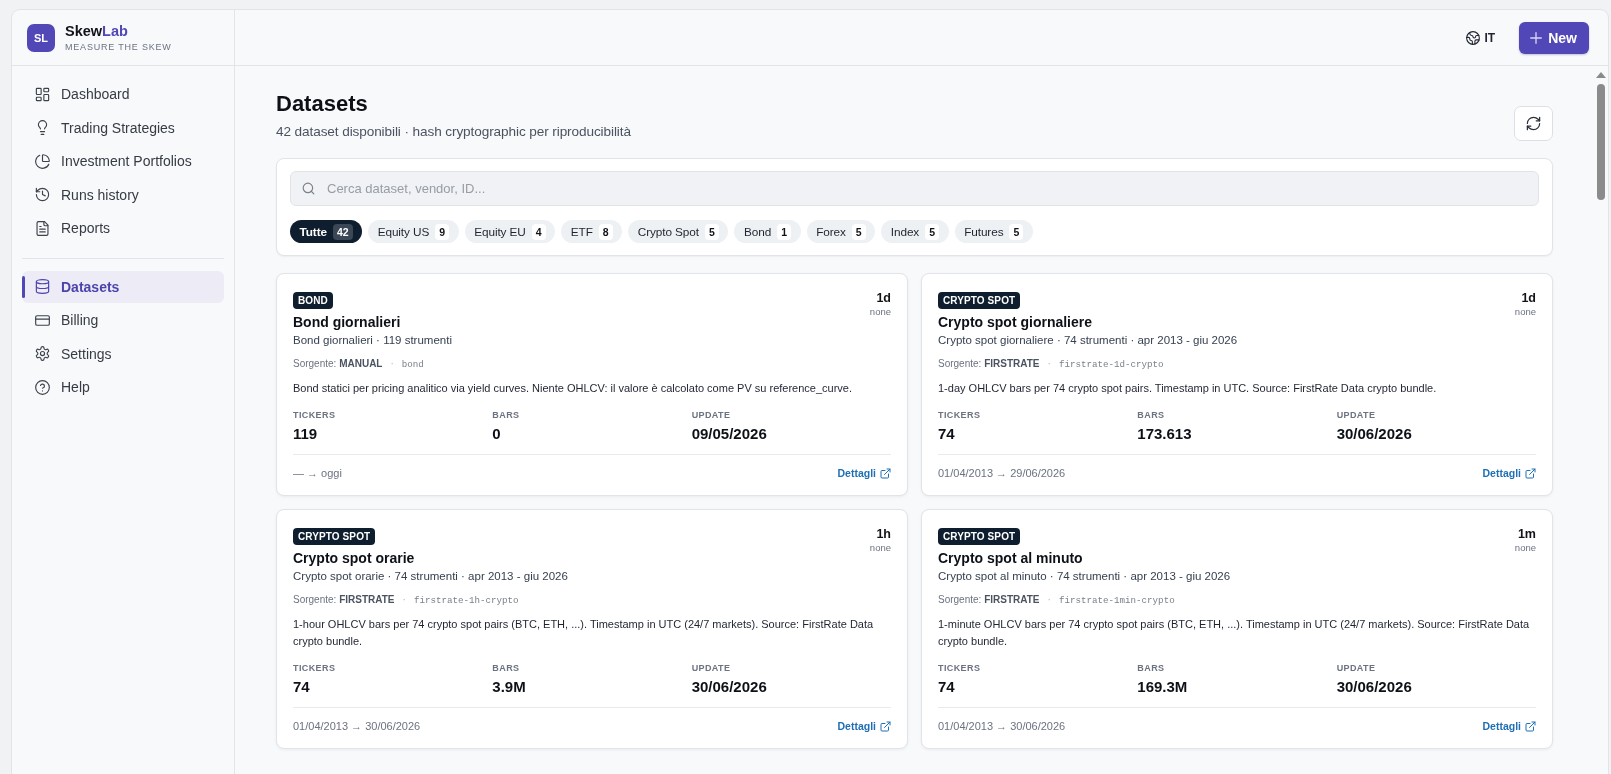  I want to click on nav-item: Trading Strategies, so click(123, 127).